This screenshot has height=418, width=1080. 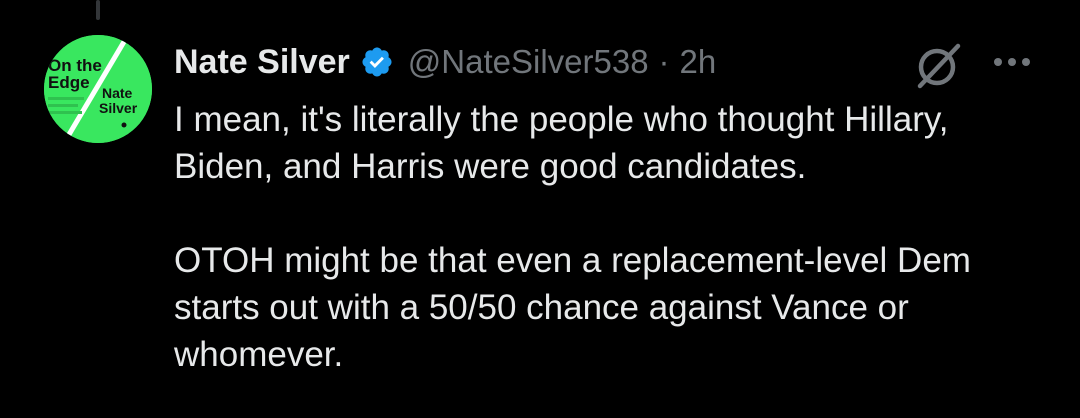 I want to click on avatar: On the Edge Nate Silver, so click(x=98, y=89).